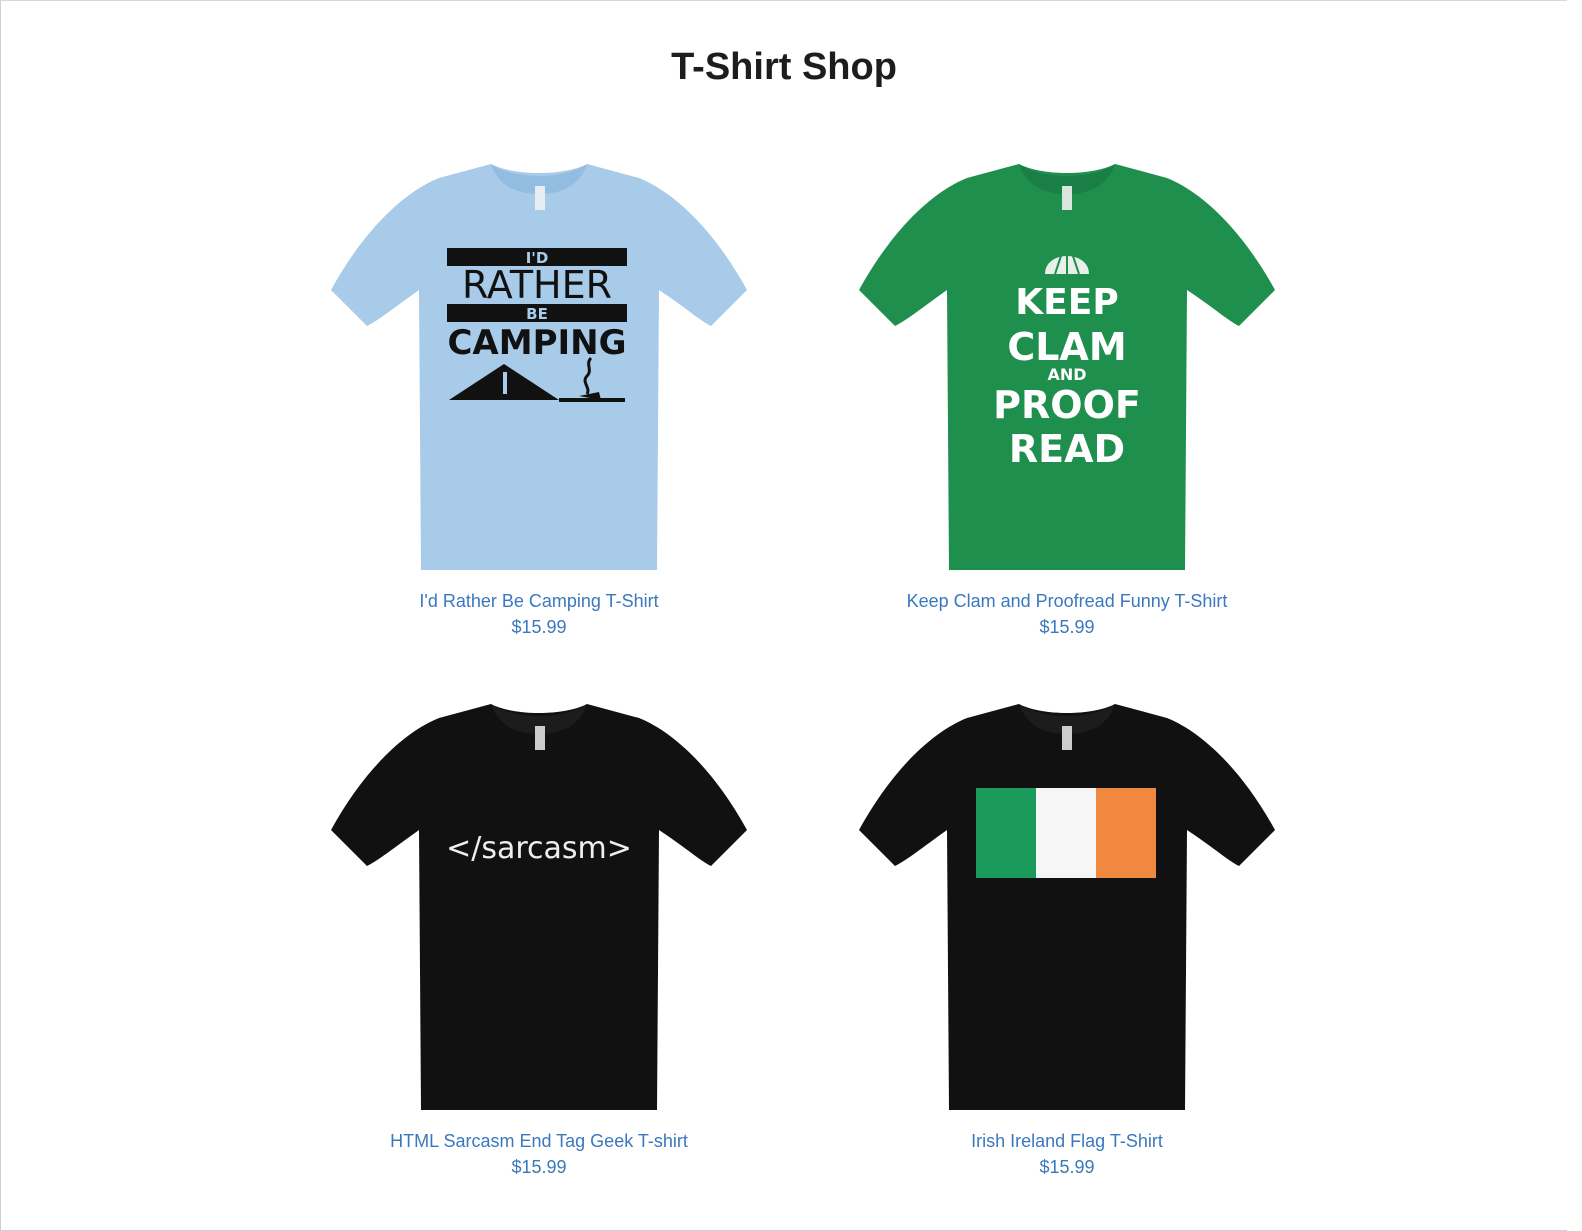  I want to click on product-link-irish-flag: Irish Ireland Flag T-Shirt, so click(1067, 1141).